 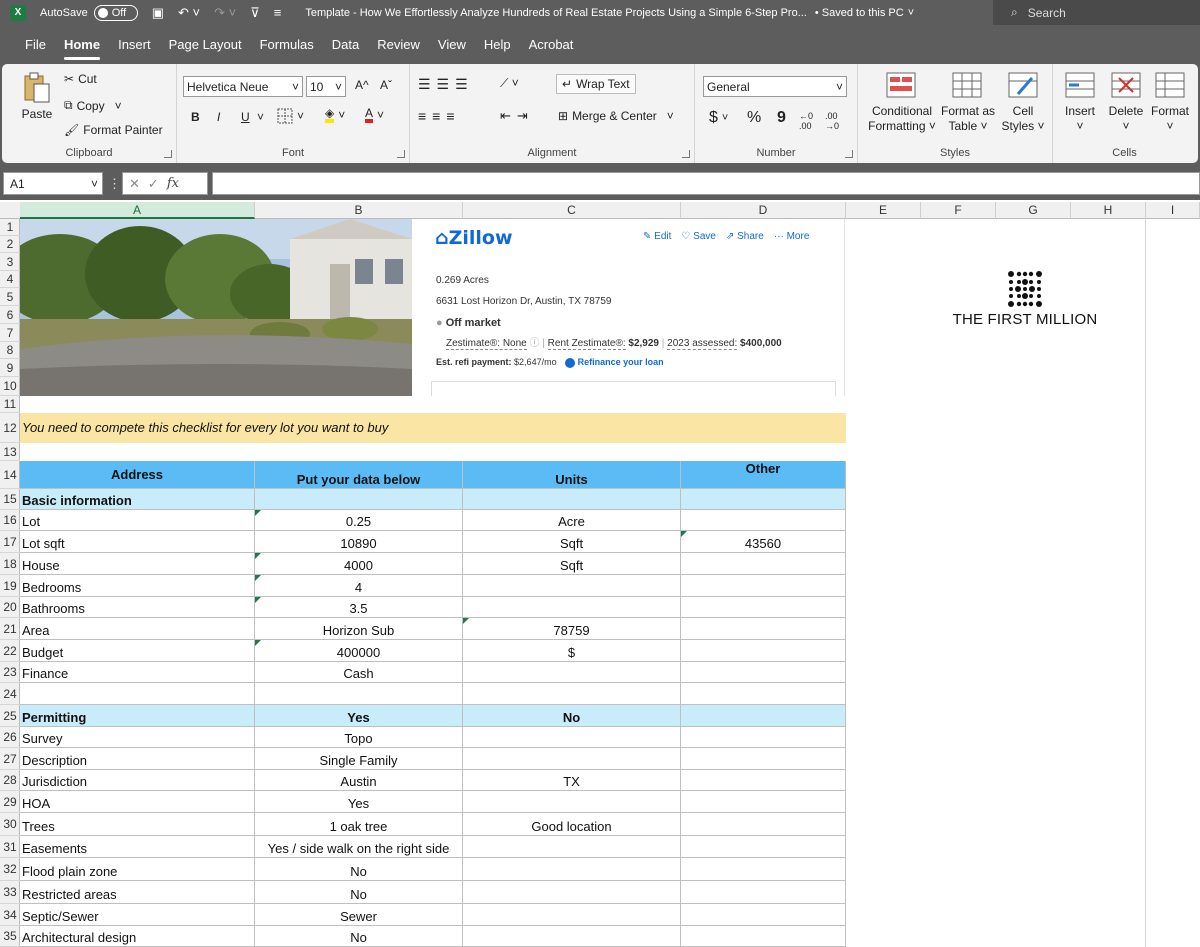 What do you see at coordinates (189, 13) in the screenshot?
I see `undo-icon: ↶ ˅` at bounding box center [189, 13].